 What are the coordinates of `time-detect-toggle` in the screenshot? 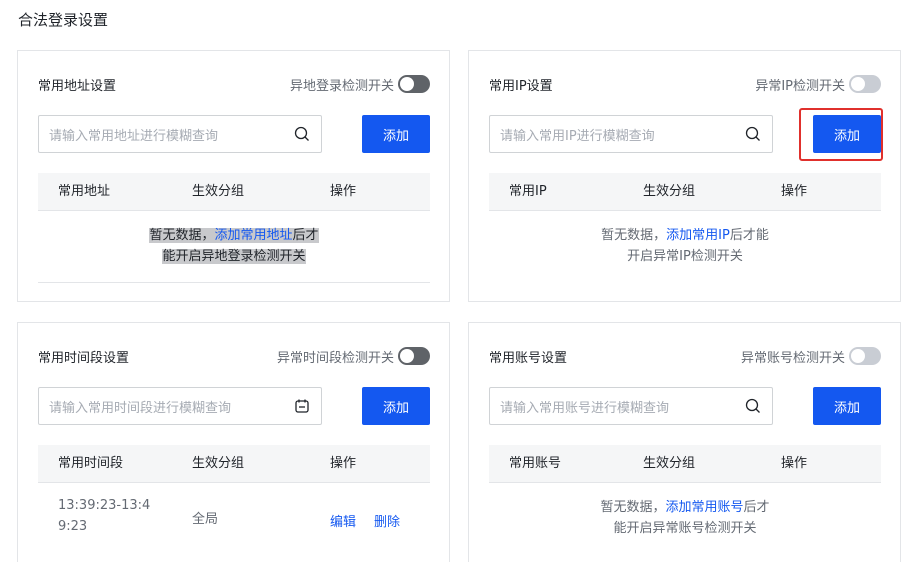 It's located at (414, 356).